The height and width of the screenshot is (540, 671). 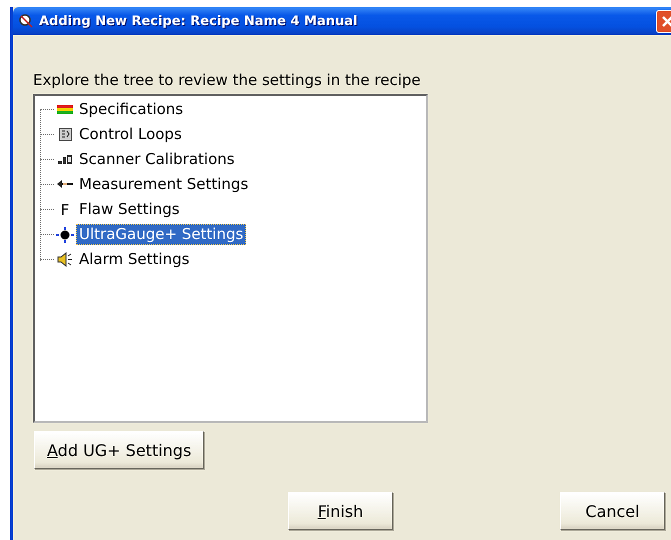 I want to click on button: Add UG+ Settings, so click(x=119, y=450).